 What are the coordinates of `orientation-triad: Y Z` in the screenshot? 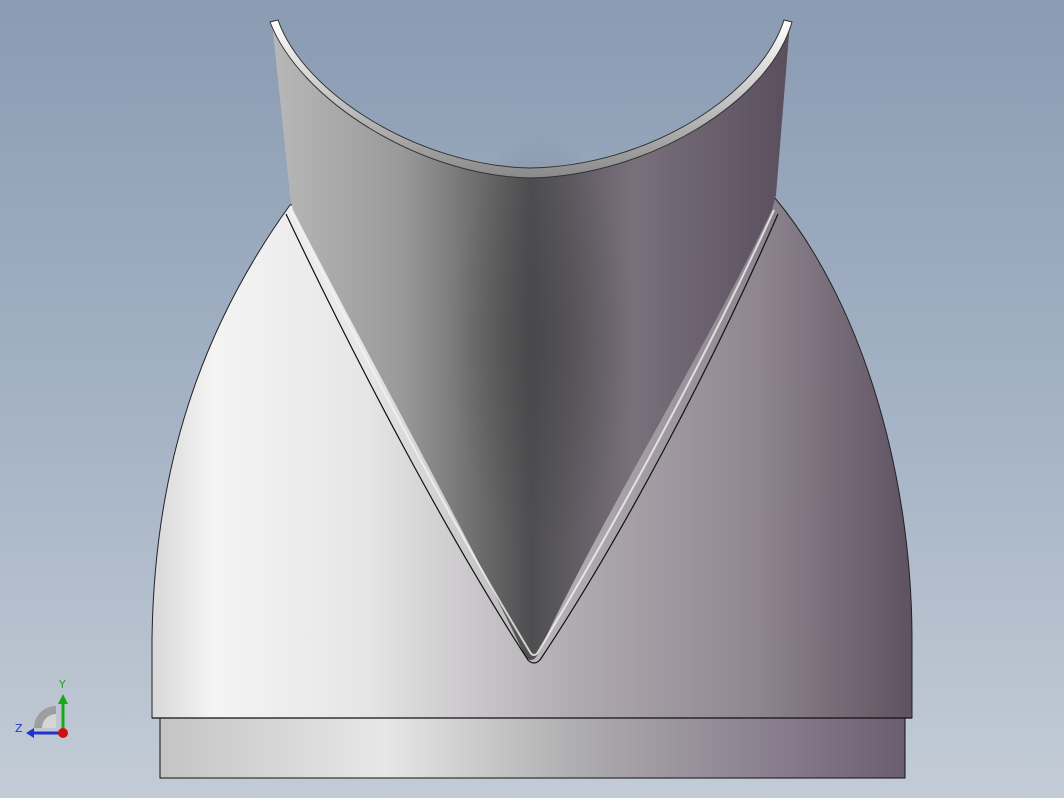 It's located at (42, 711).